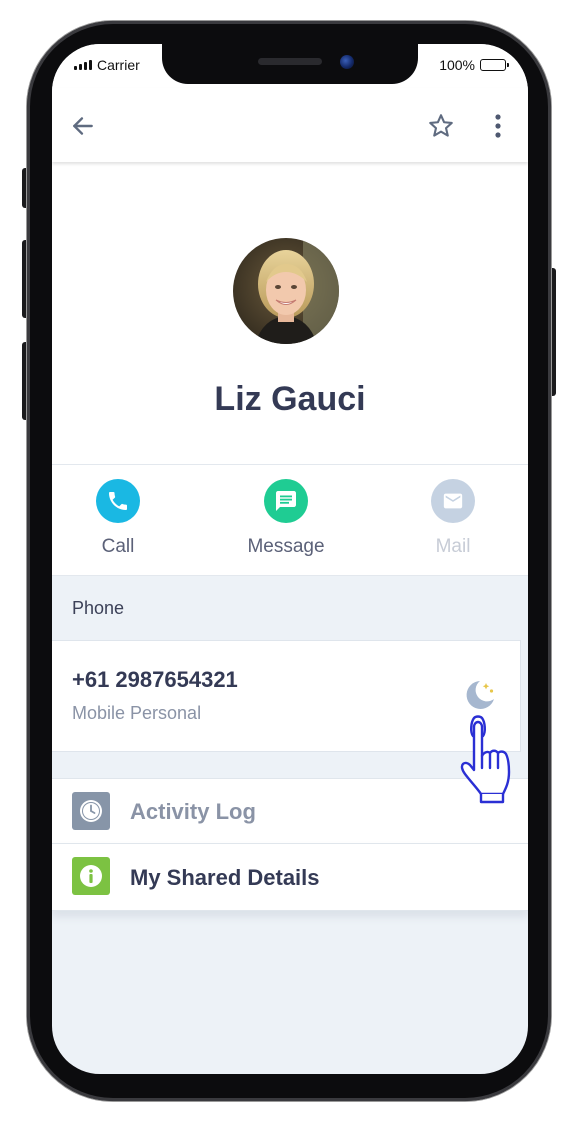 The image size is (564, 1124). What do you see at coordinates (118, 546) in the screenshot?
I see `call-label: Call` at bounding box center [118, 546].